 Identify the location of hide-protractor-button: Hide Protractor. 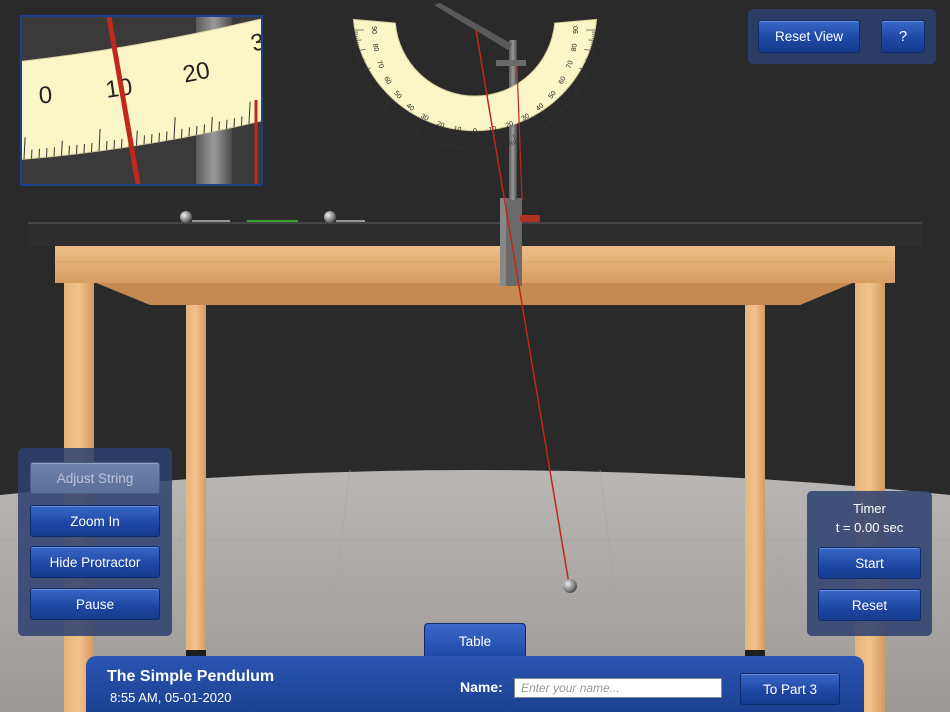
(95, 562).